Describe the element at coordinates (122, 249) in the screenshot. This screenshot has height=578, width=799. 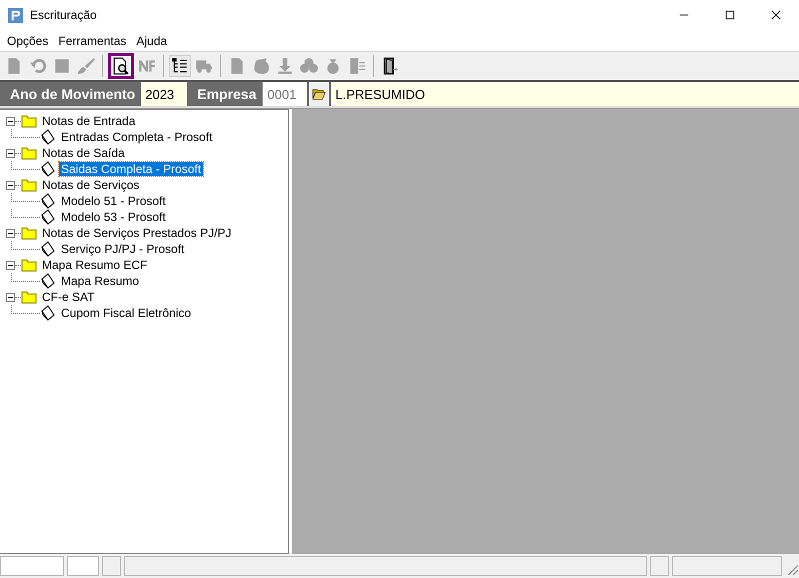
I see `tree-item: Serviço PJ/PJ - Prosoft` at that location.